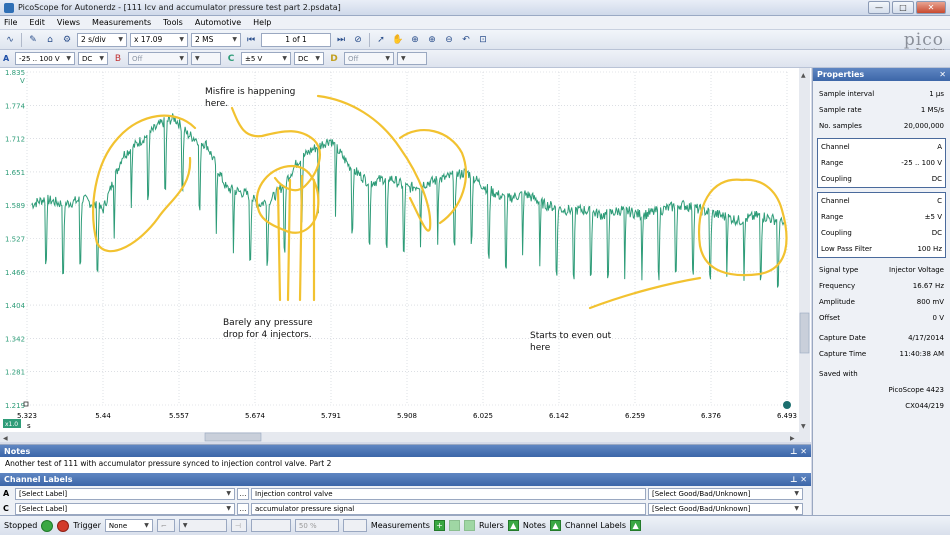 The width and height of the screenshot is (950, 535). I want to click on x-tick-label: 6.259, so click(635, 416).